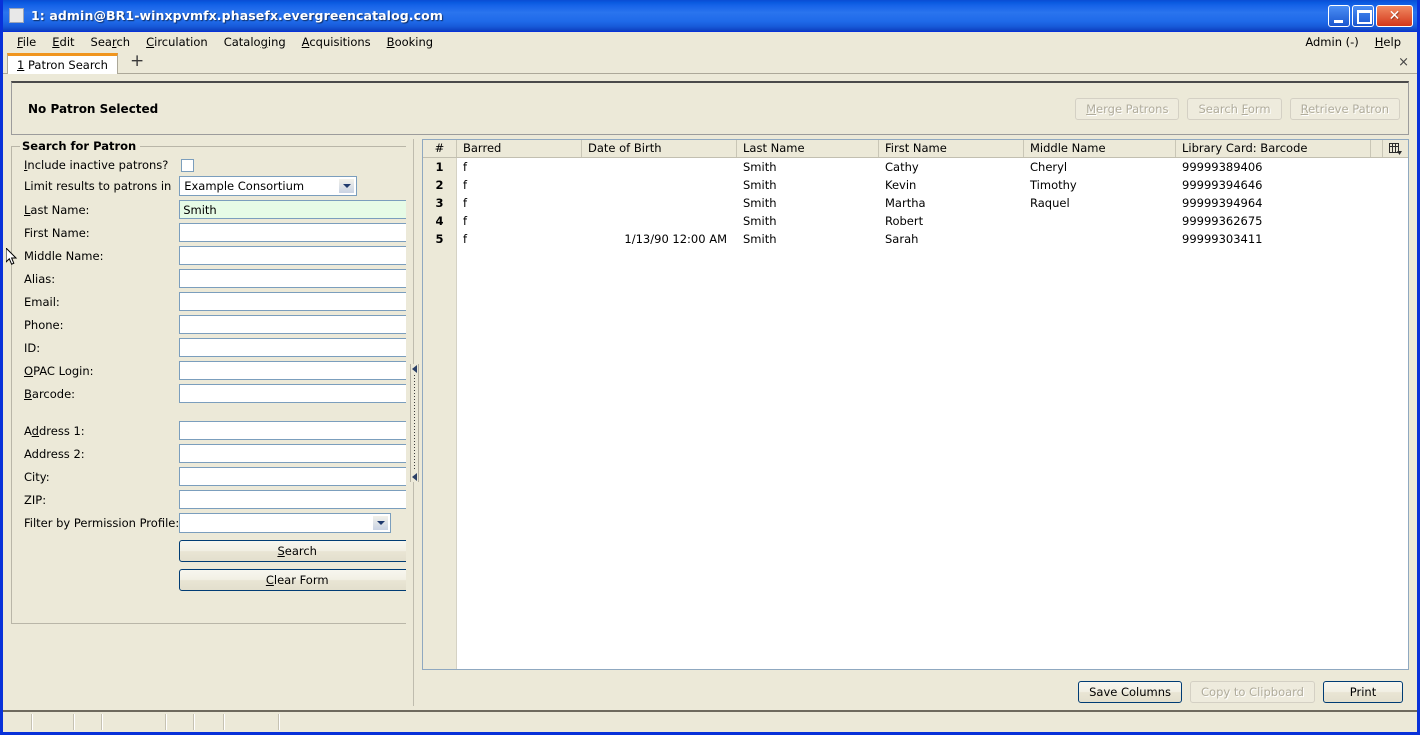  What do you see at coordinates (710, 63) in the screenshot?
I see `tab-strip: 1 Patron Search + ×` at bounding box center [710, 63].